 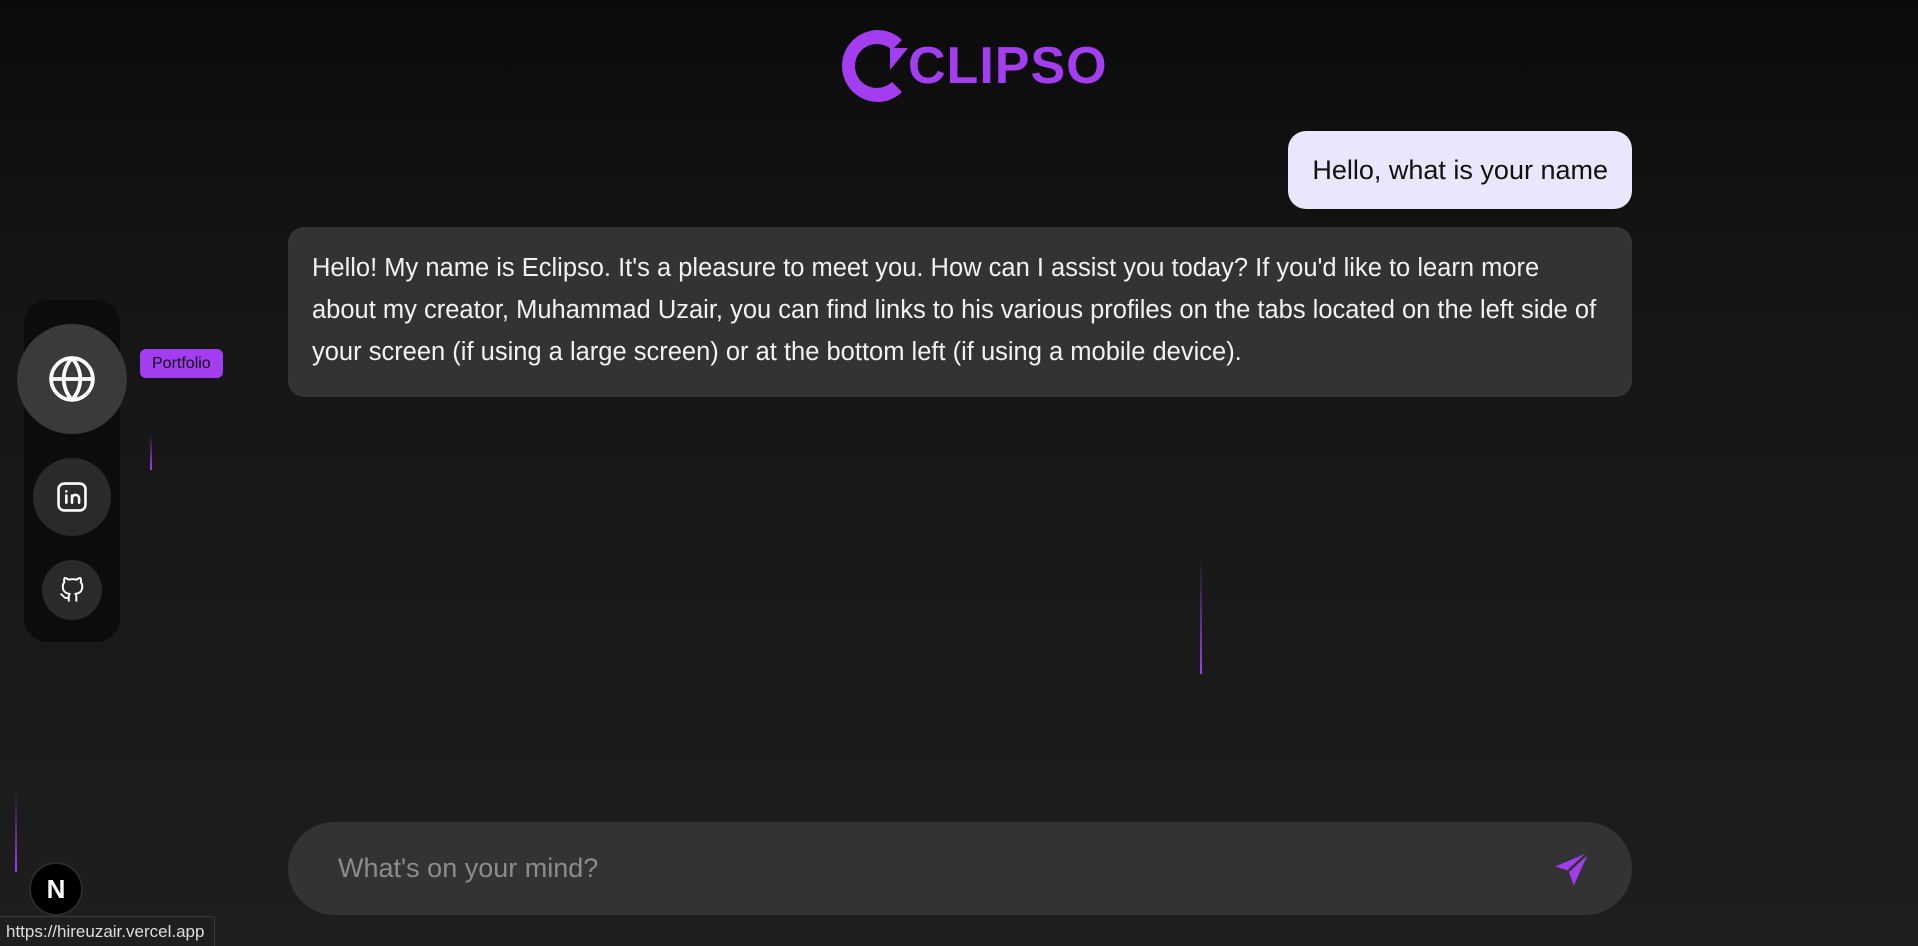 I want to click on nextjs-badge-letter: N, so click(x=56, y=888).